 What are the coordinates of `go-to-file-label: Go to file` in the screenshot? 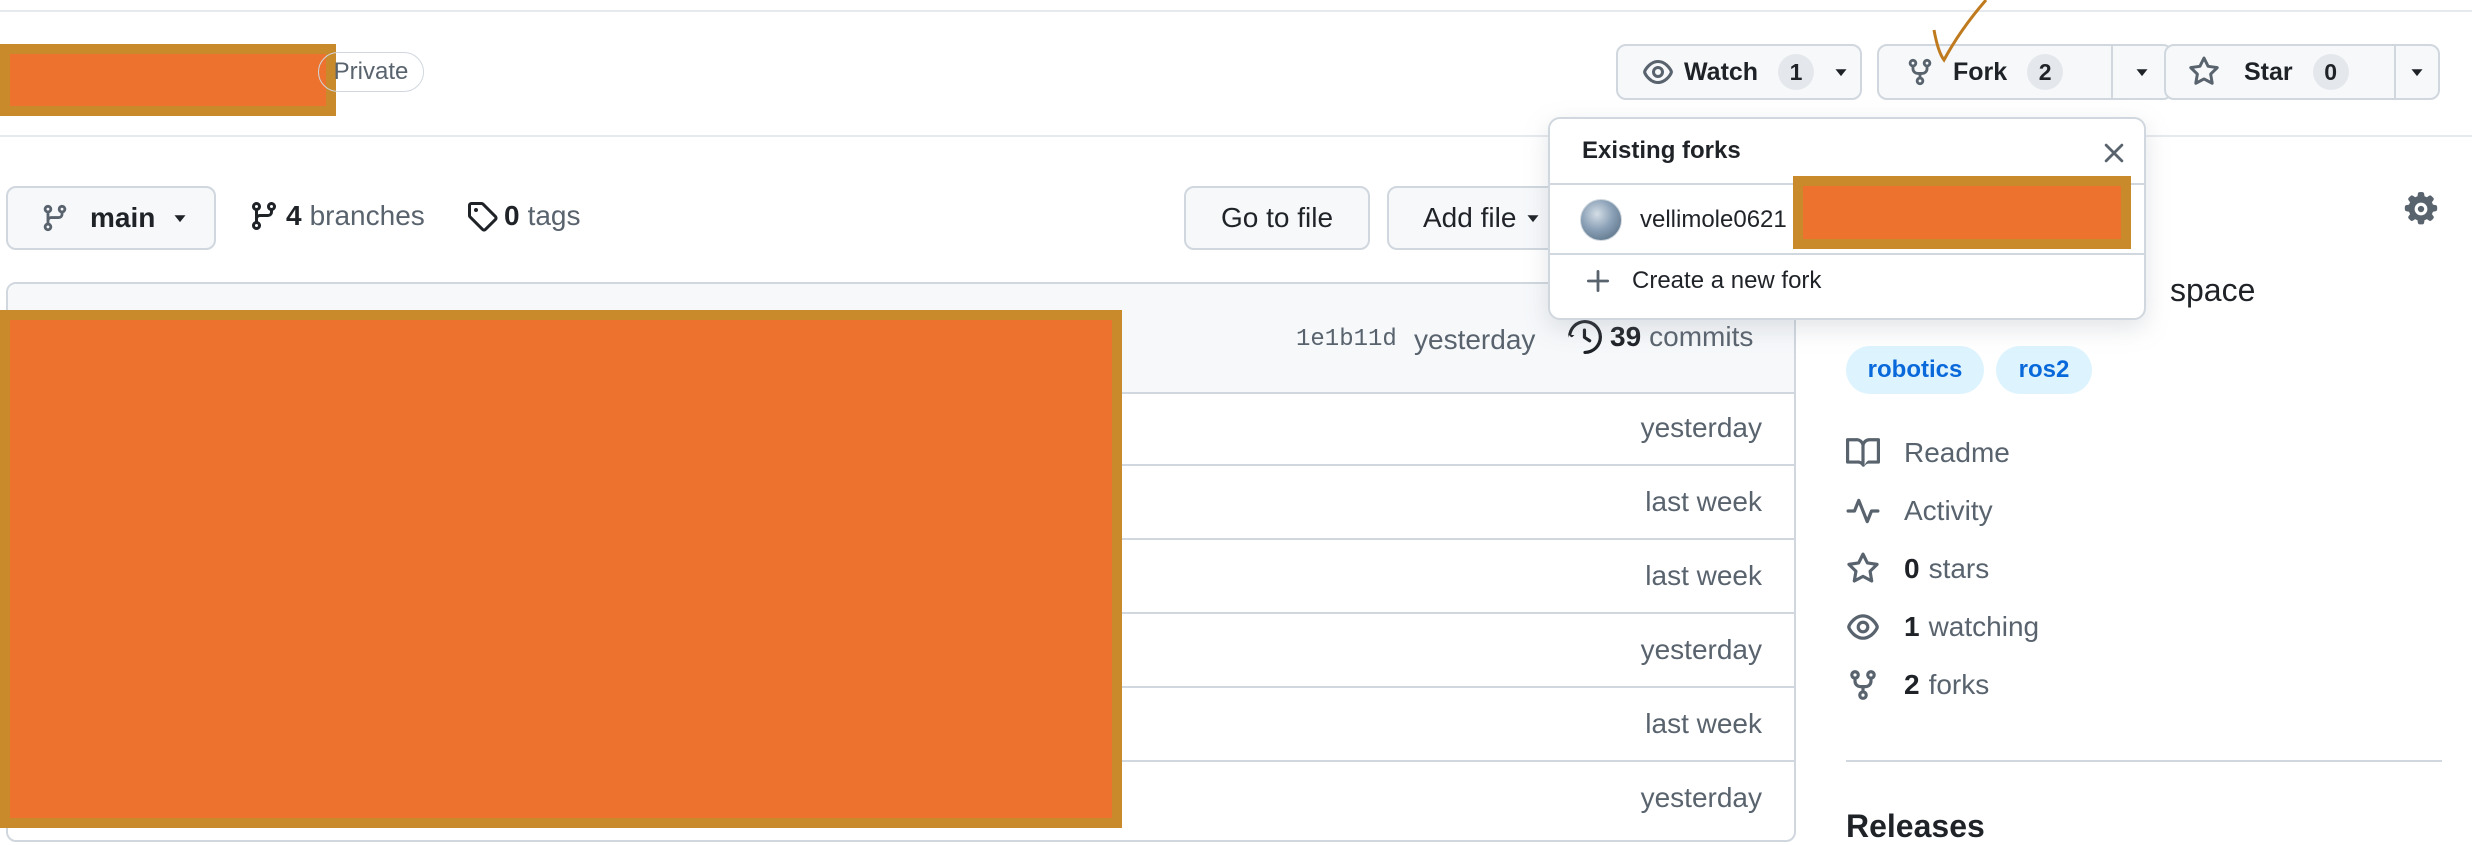 It's located at (1277, 217).